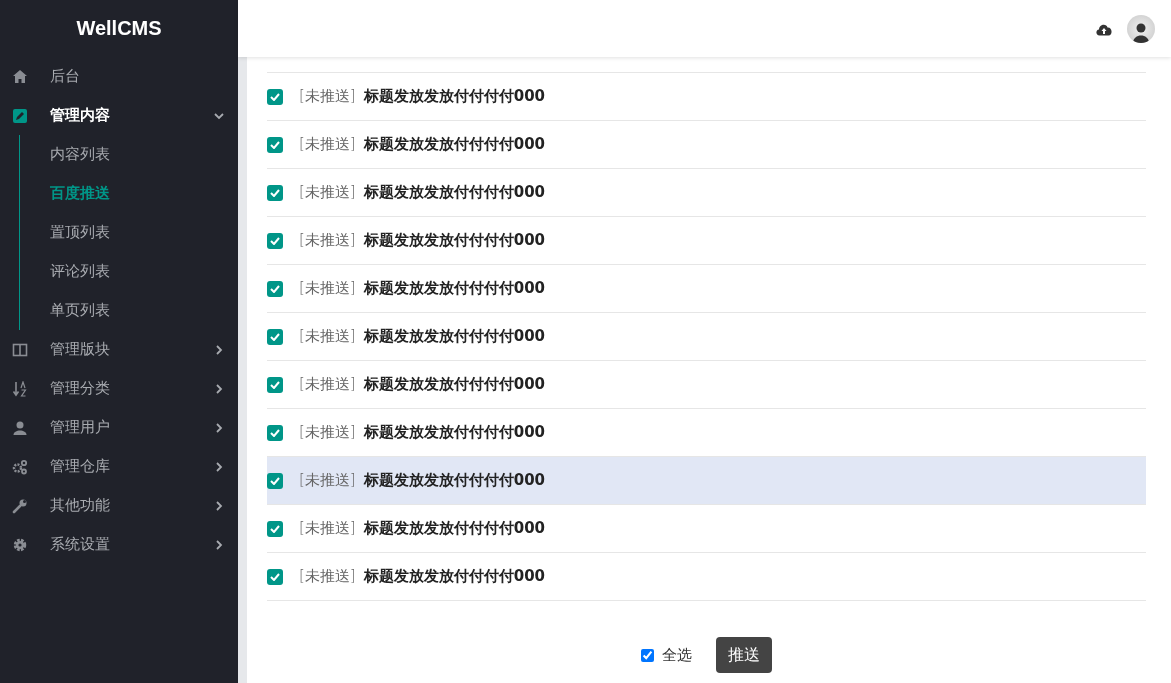 The height and width of the screenshot is (683, 1171). Describe the element at coordinates (80, 232) in the screenshot. I see `submenu-item: 置顶列表` at that location.